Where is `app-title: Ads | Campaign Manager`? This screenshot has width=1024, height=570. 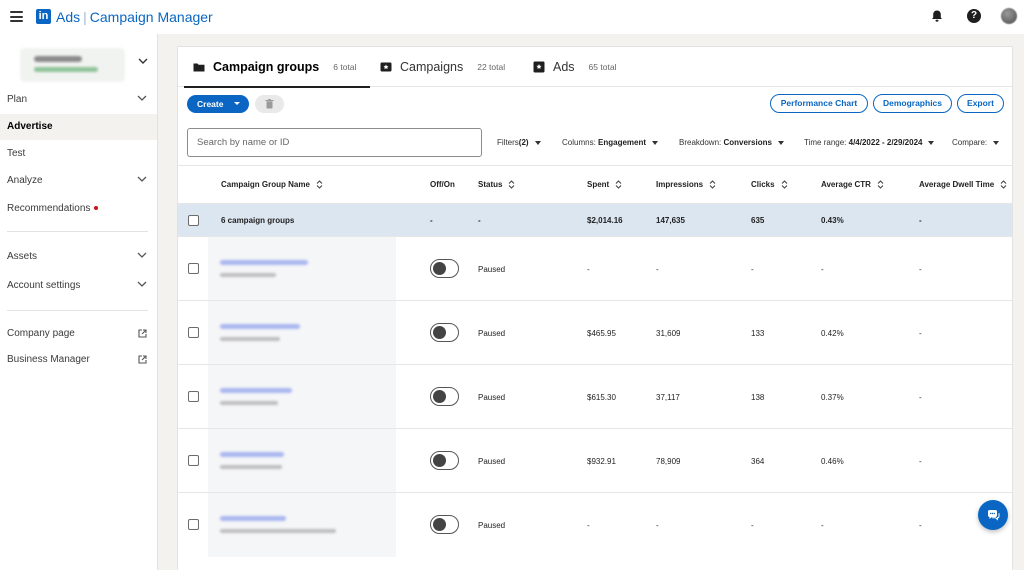 app-title: Ads | Campaign Manager is located at coordinates (134, 17).